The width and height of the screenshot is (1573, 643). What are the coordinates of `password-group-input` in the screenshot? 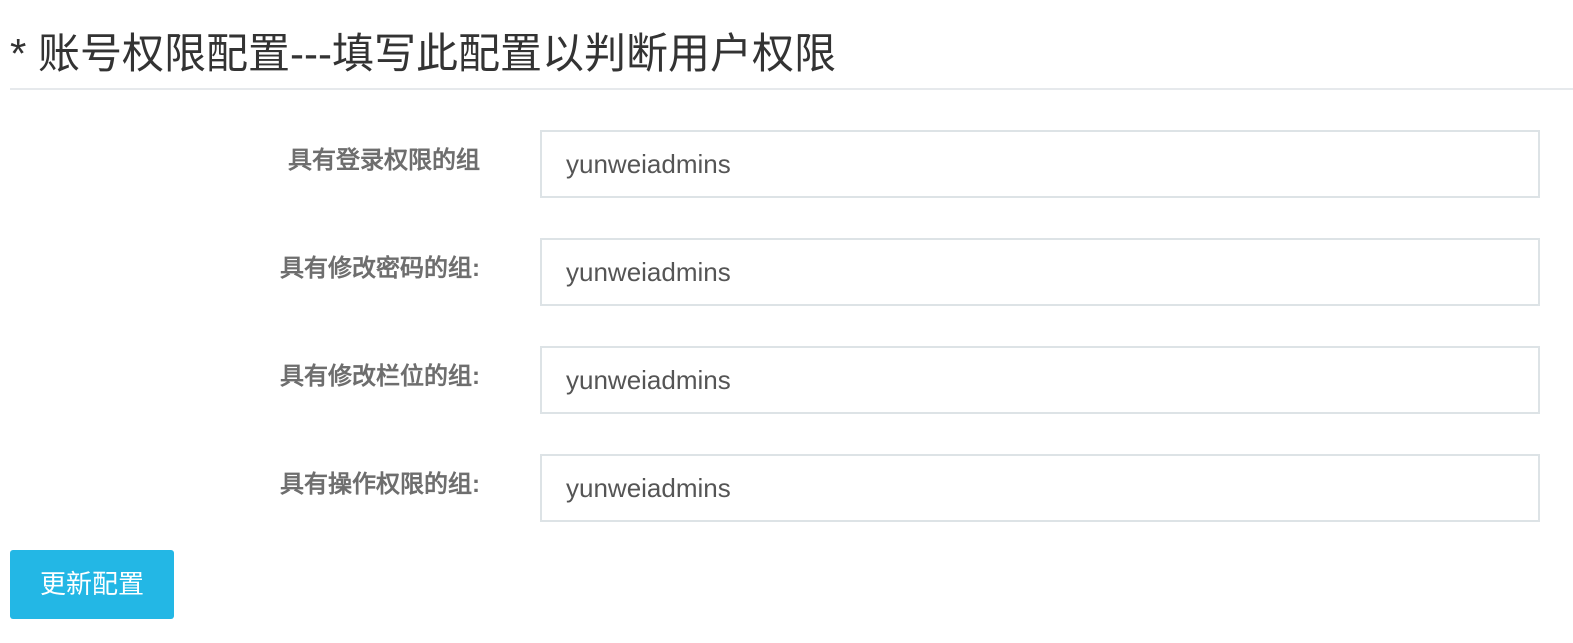 It's located at (1040, 272).